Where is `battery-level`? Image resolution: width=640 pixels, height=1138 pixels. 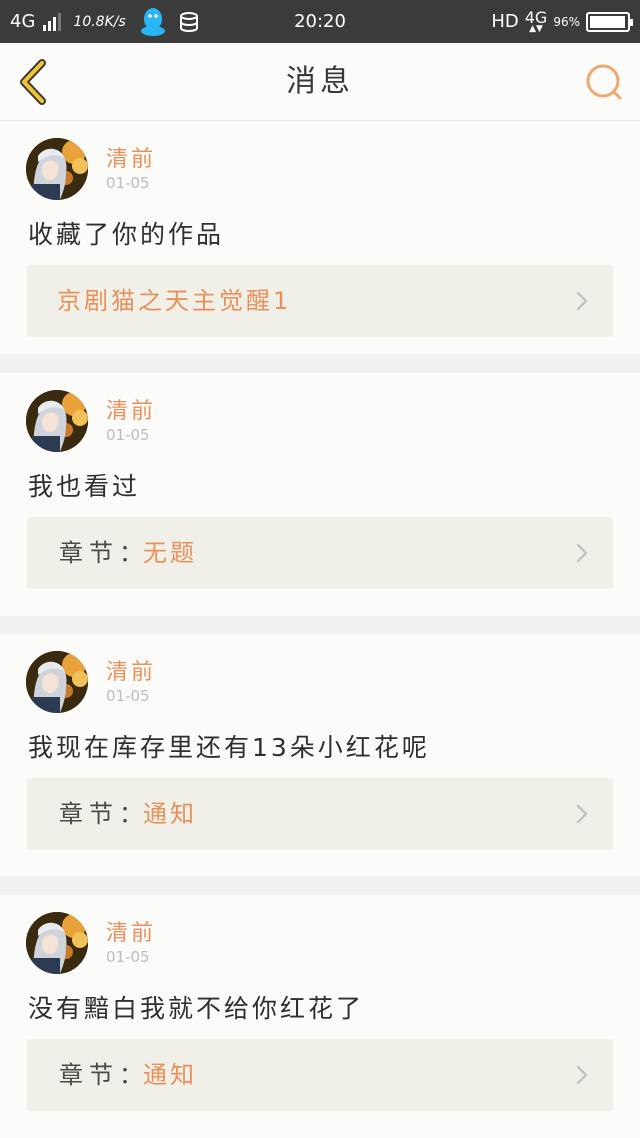
battery-level is located at coordinates (607, 21).